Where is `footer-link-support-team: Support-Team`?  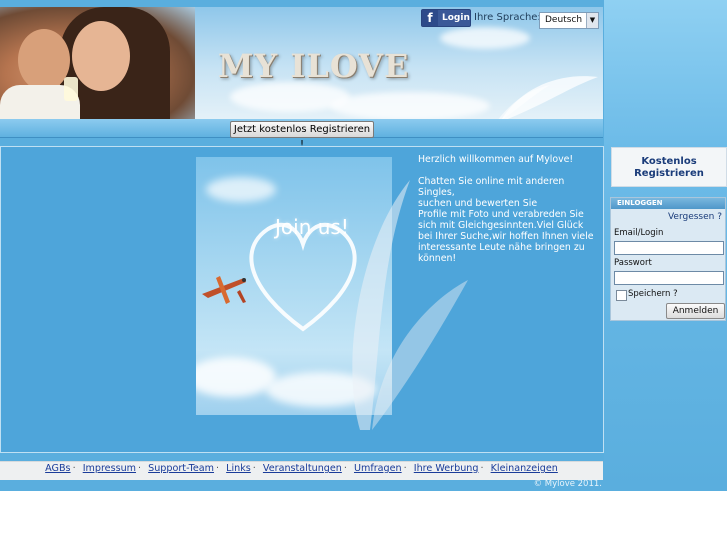
footer-link-support-team: Support-Team is located at coordinates (181, 468).